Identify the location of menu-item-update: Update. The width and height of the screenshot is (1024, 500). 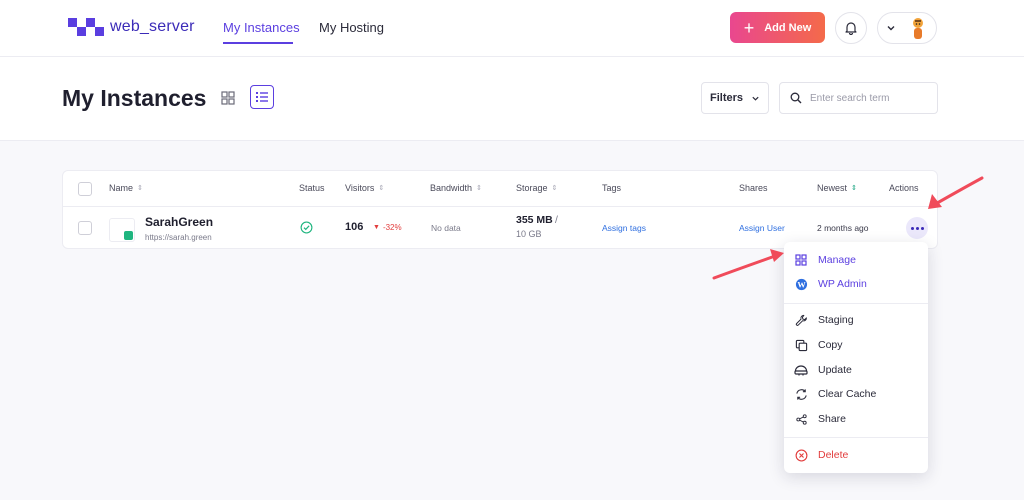
(823, 370).